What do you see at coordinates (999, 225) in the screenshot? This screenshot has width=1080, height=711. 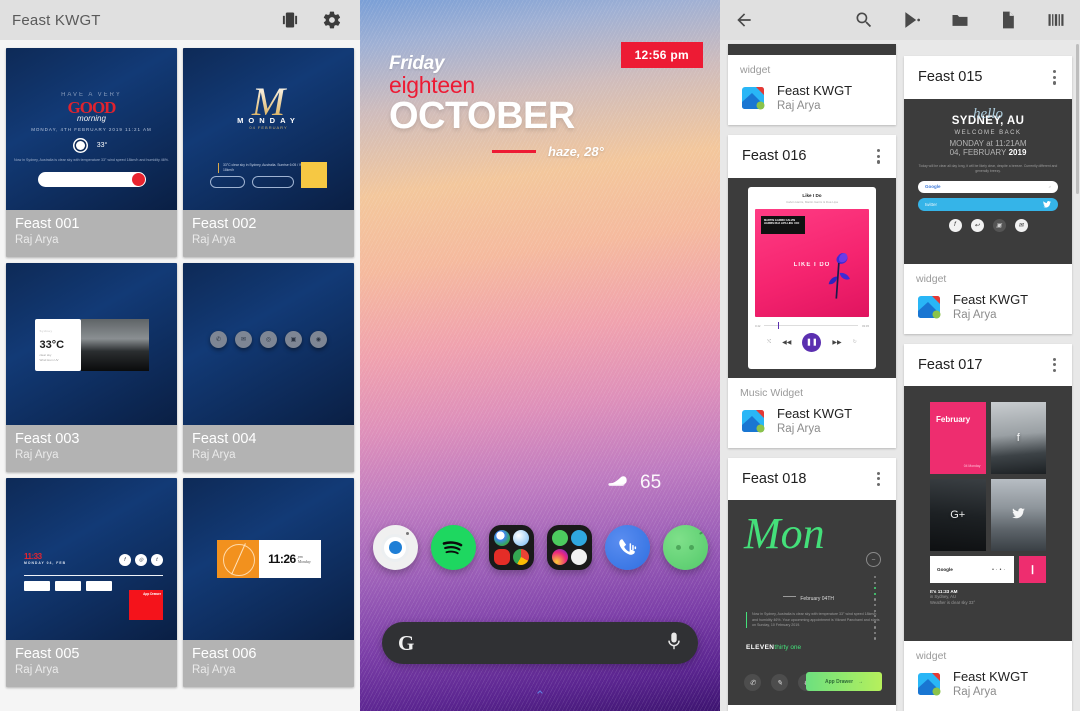 I see `instagram-icon: ▣` at bounding box center [999, 225].